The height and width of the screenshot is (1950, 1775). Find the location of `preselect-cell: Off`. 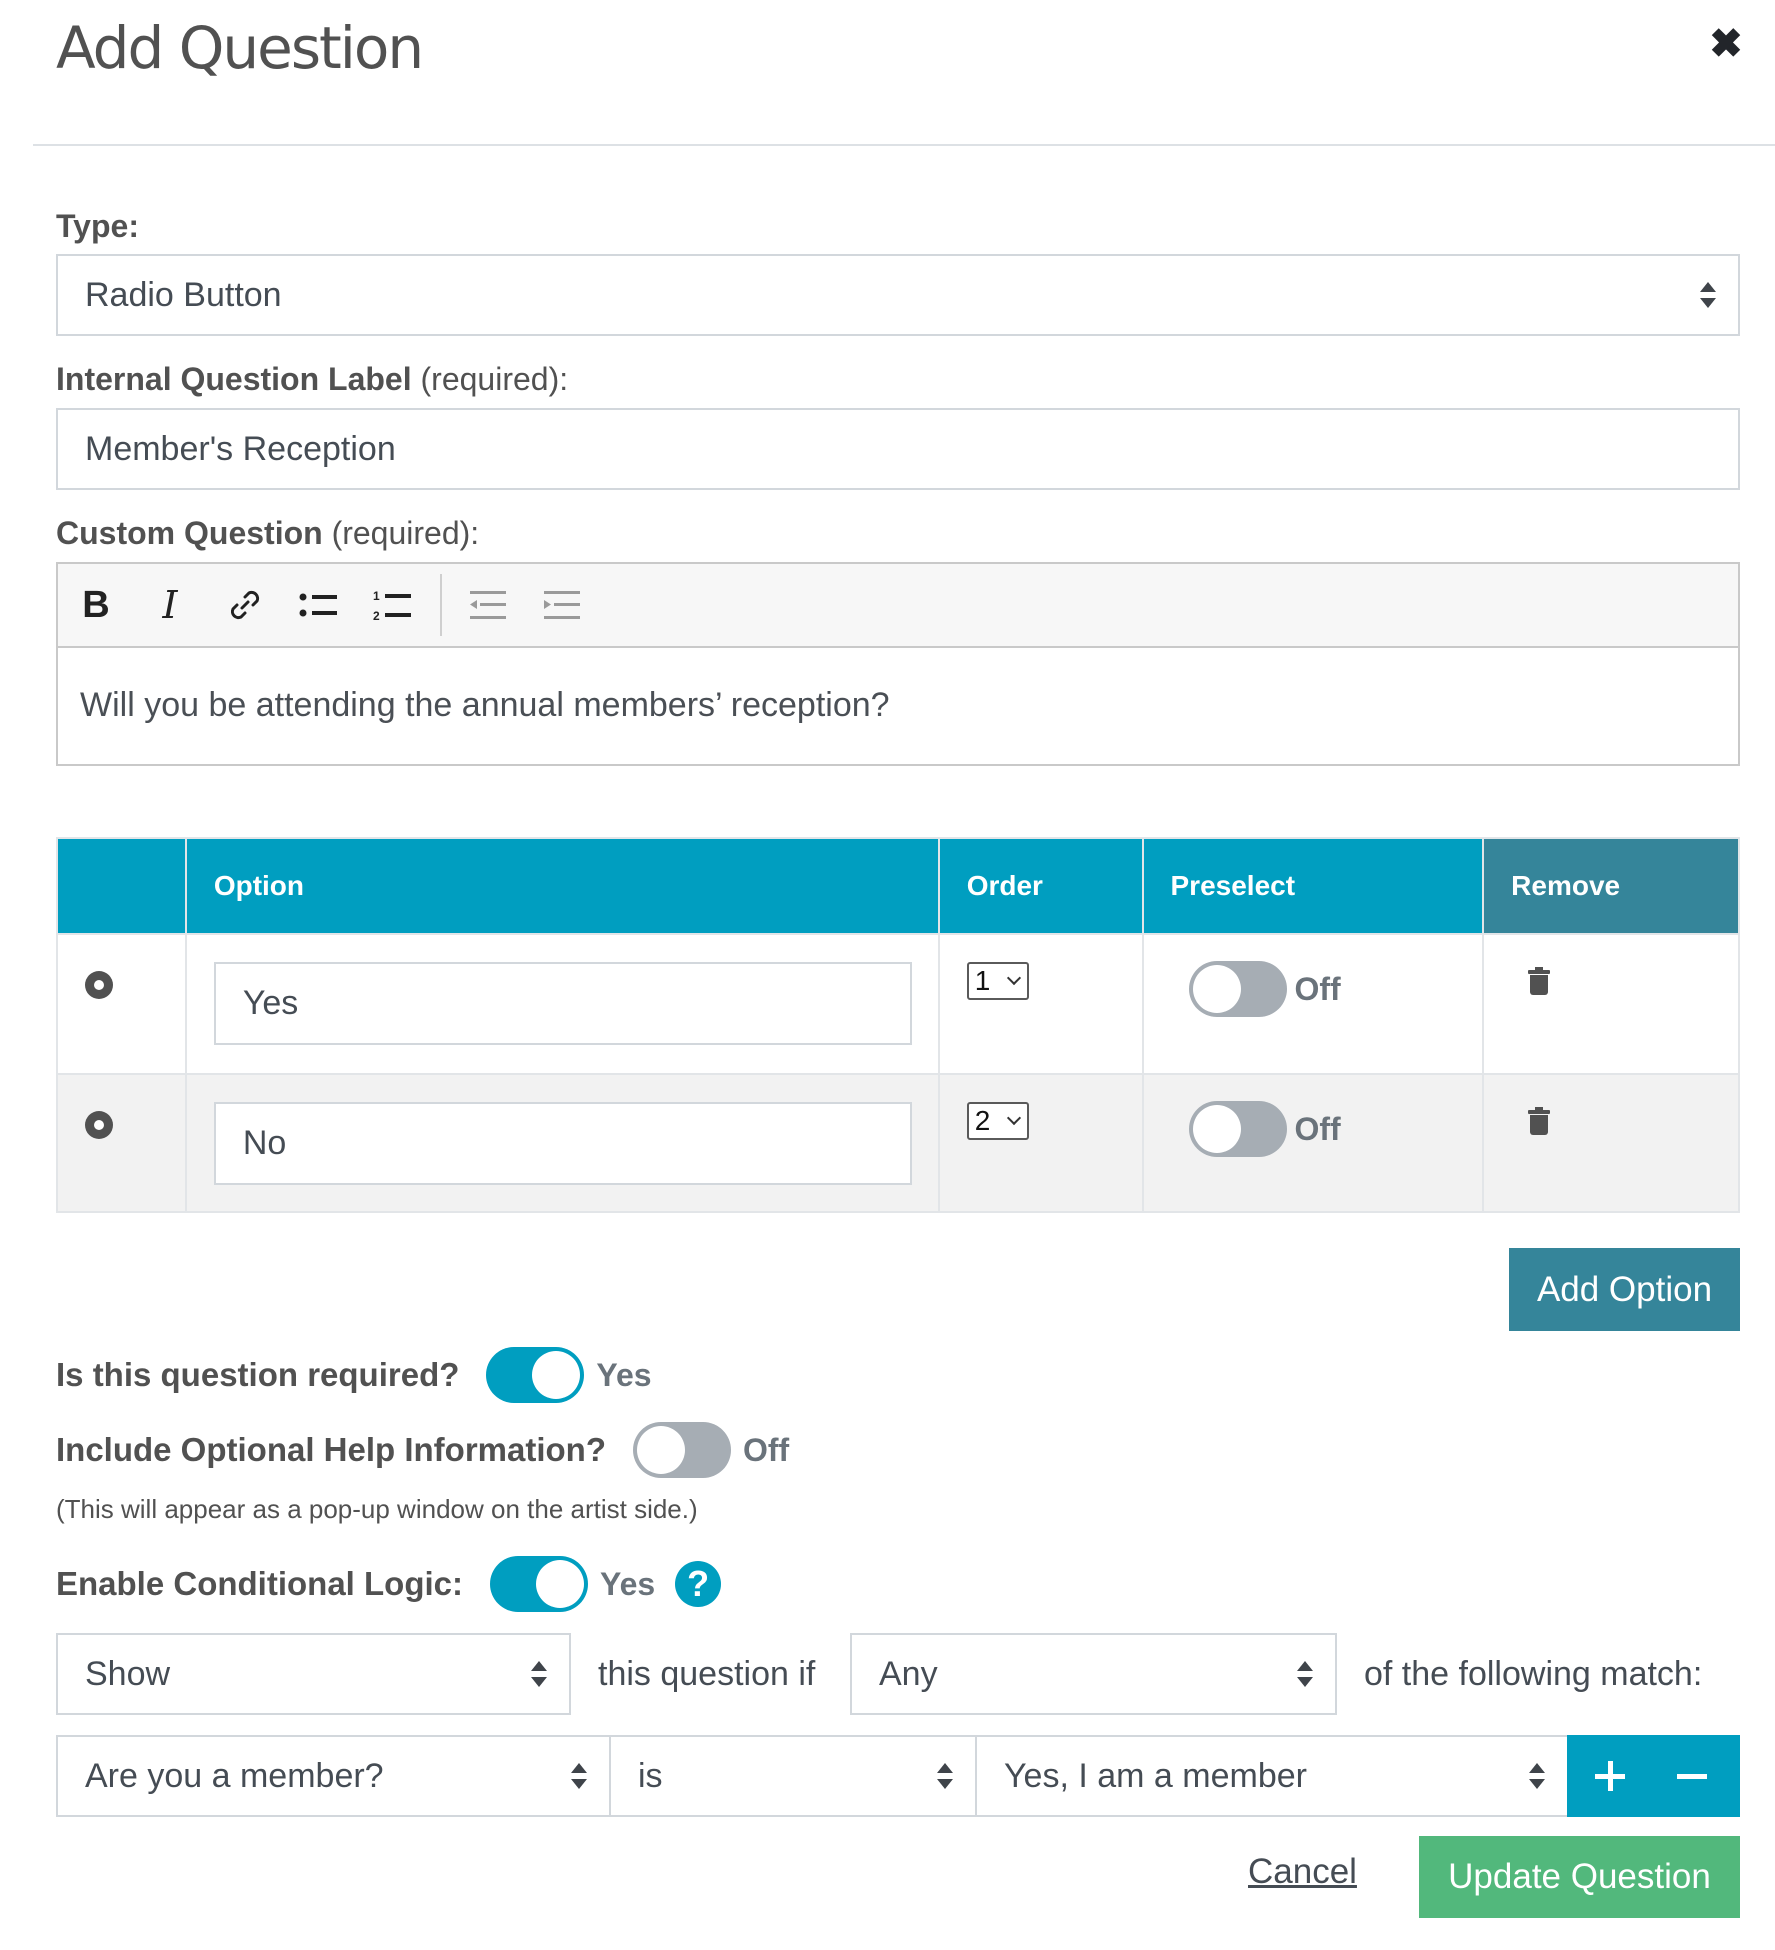

preselect-cell: Off is located at coordinates (1313, 1143).